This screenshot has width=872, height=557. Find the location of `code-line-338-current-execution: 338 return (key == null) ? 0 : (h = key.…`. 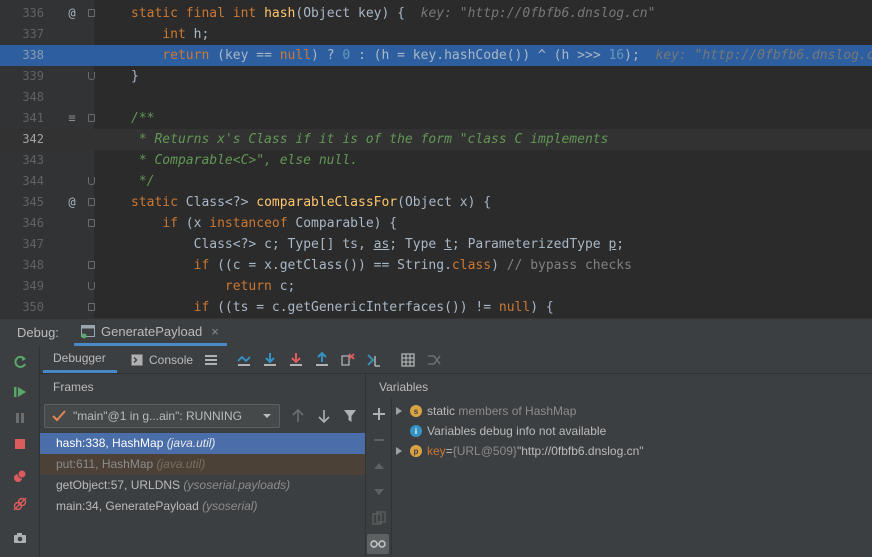

code-line-338-current-execution: 338 return (key == null) ? 0 : (h = key.… is located at coordinates (436, 55).